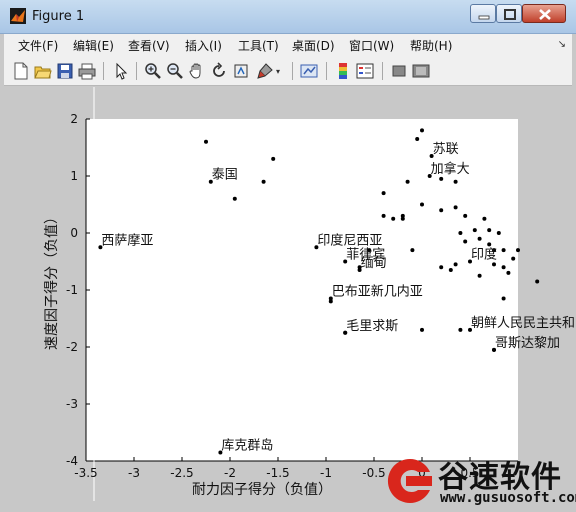 This screenshot has width=576, height=512. Describe the element at coordinates (134, 473) in the screenshot. I see `x-tick-label: -3` at that location.